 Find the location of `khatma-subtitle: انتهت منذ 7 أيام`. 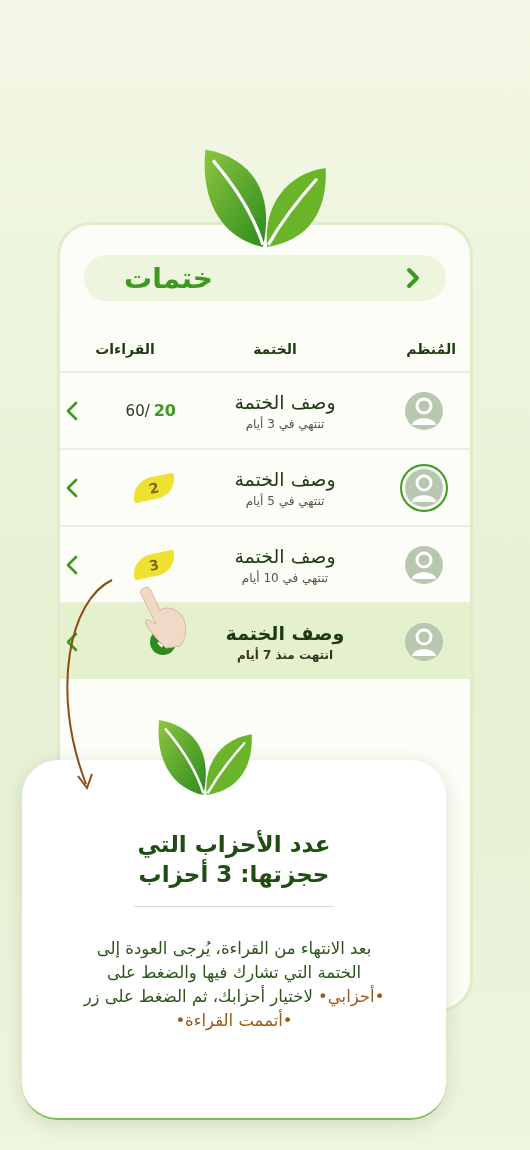

khatma-subtitle: انتهت منذ 7 أيام is located at coordinates (285, 654).